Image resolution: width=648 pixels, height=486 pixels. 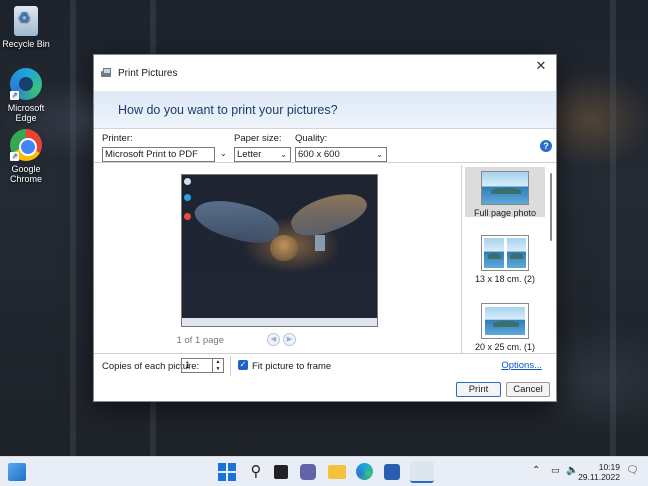 I want to click on next-page-button: ▶, so click(x=289, y=339).